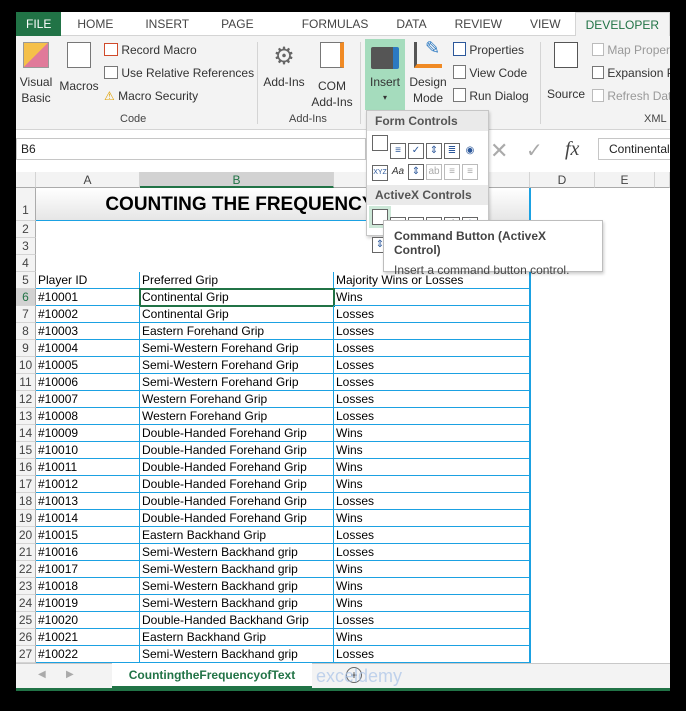 The width and height of the screenshot is (686, 711). I want to click on tab-developer: DEVELOPER, so click(622, 24).